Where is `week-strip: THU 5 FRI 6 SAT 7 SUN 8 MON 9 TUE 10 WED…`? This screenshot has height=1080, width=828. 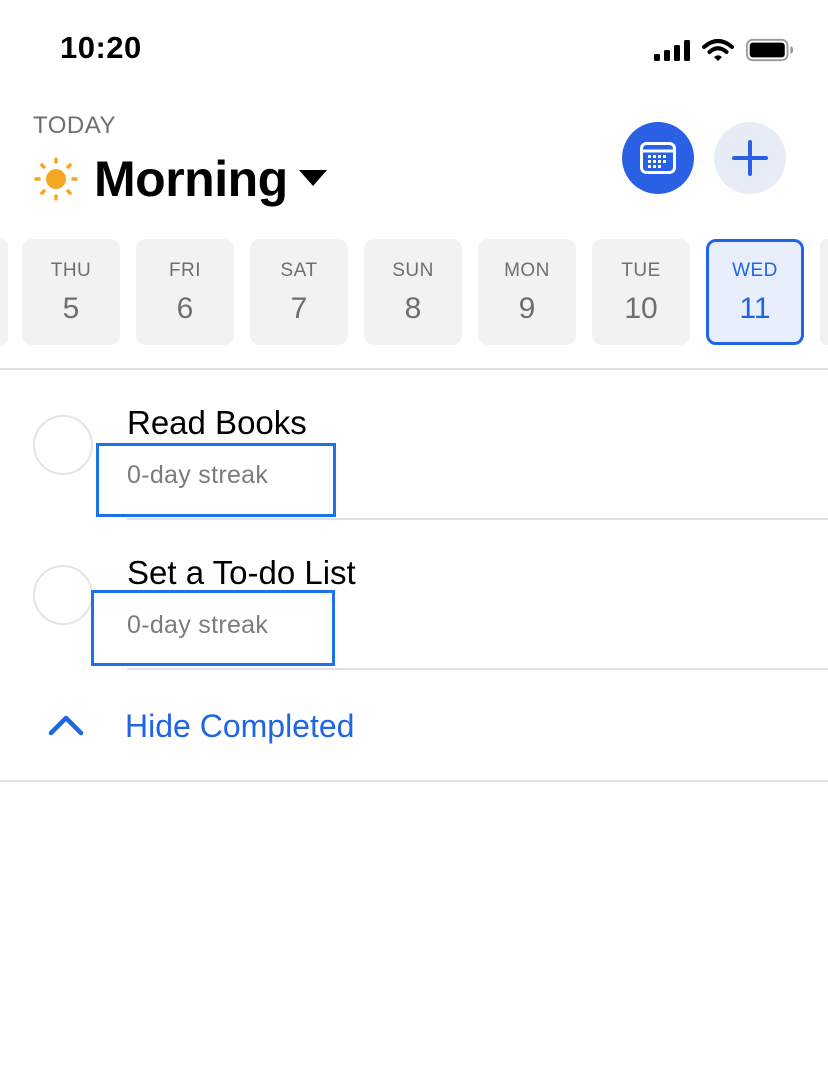 week-strip: THU 5 FRI 6 SAT 7 SUN 8 MON 9 TUE 10 WED… is located at coordinates (414, 292).